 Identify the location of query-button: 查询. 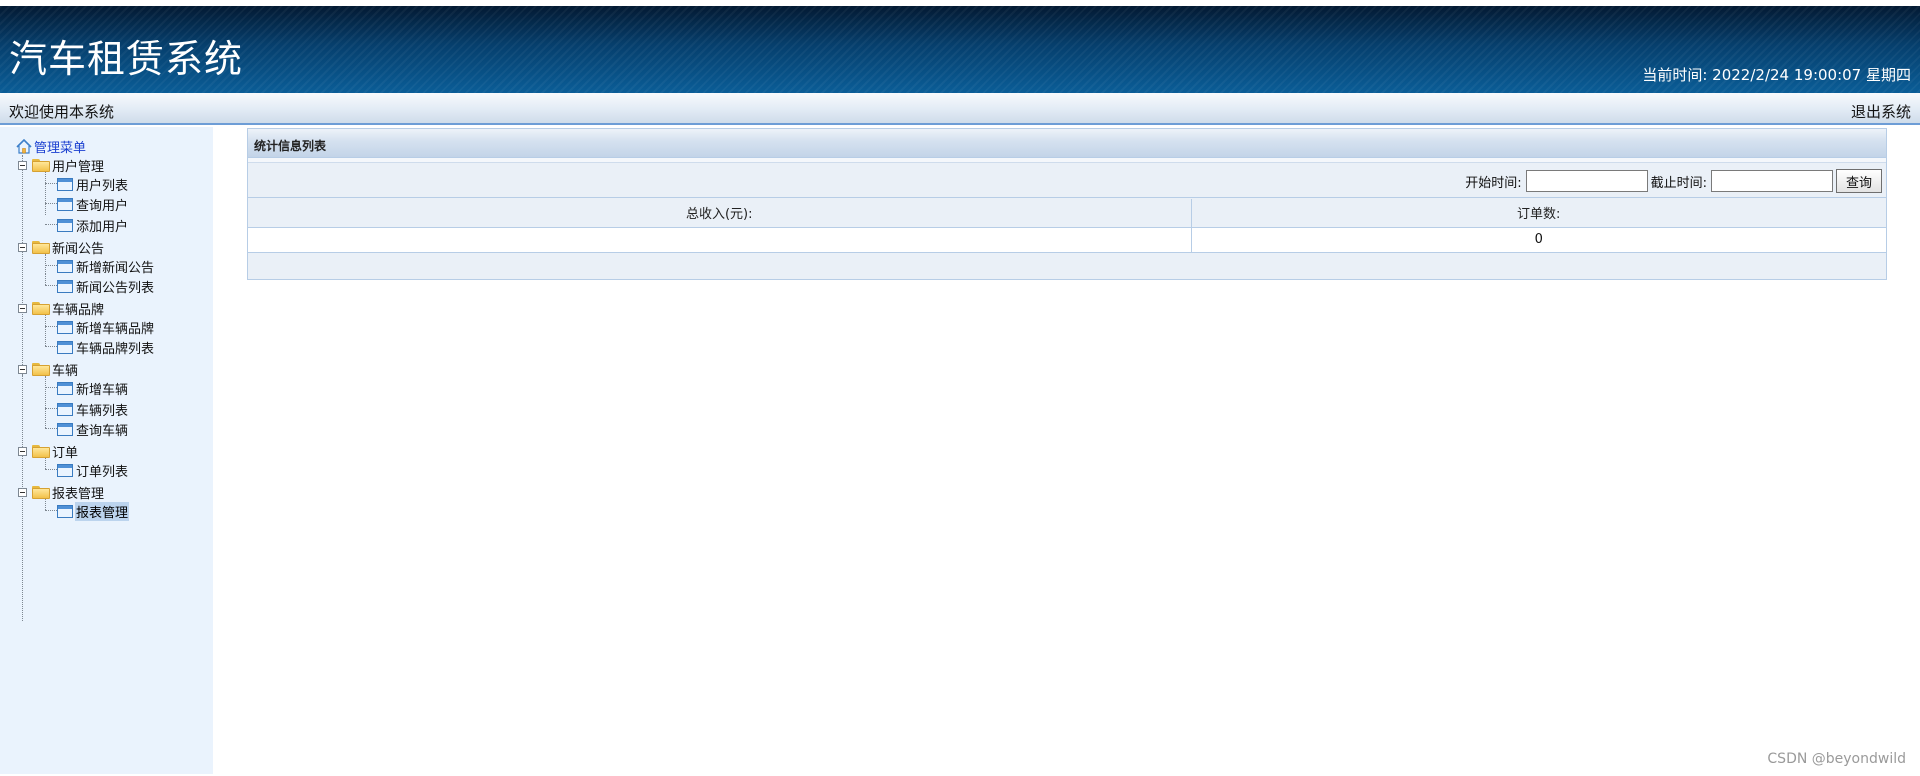
(1859, 181).